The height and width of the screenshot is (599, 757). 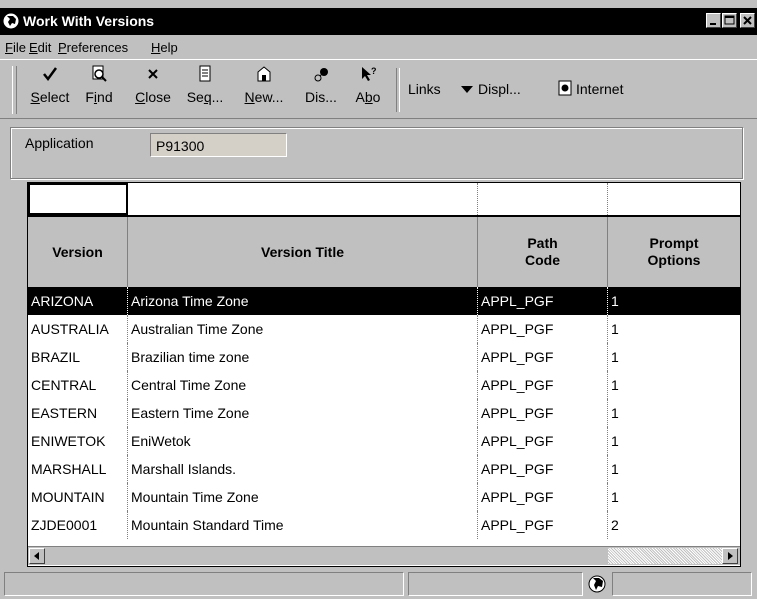 What do you see at coordinates (99, 89) in the screenshot?
I see `find-button: Find` at bounding box center [99, 89].